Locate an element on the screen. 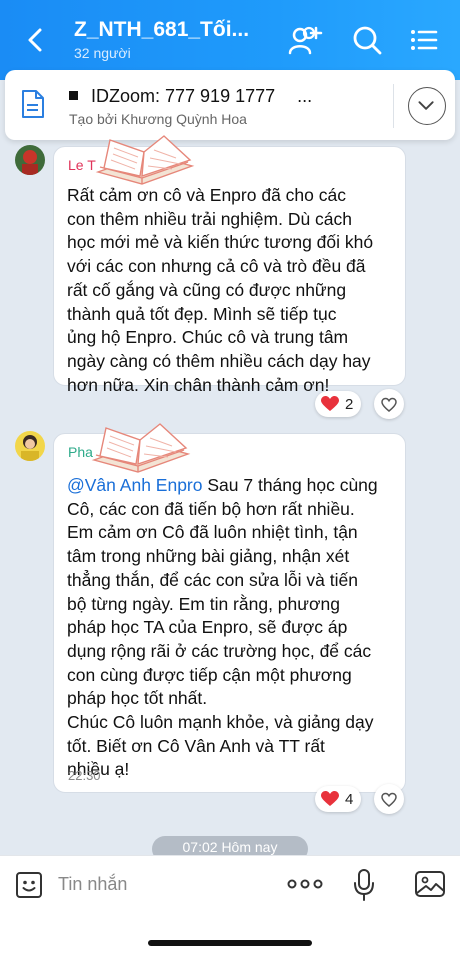 This screenshot has width=460, height=955. chat-header: Z_NTH_681_Tối... 32 người is located at coordinates (230, 40).